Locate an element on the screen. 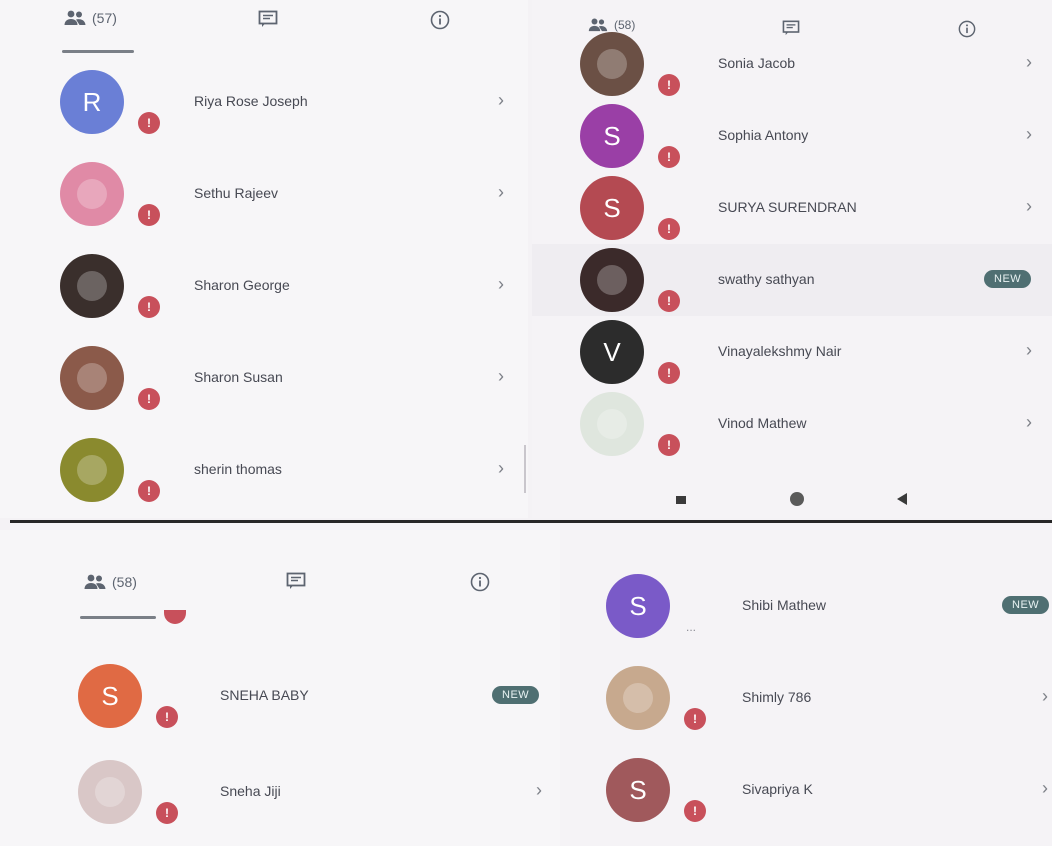  participant-row: ! Shimly 786 › is located at coordinates (806, 698).